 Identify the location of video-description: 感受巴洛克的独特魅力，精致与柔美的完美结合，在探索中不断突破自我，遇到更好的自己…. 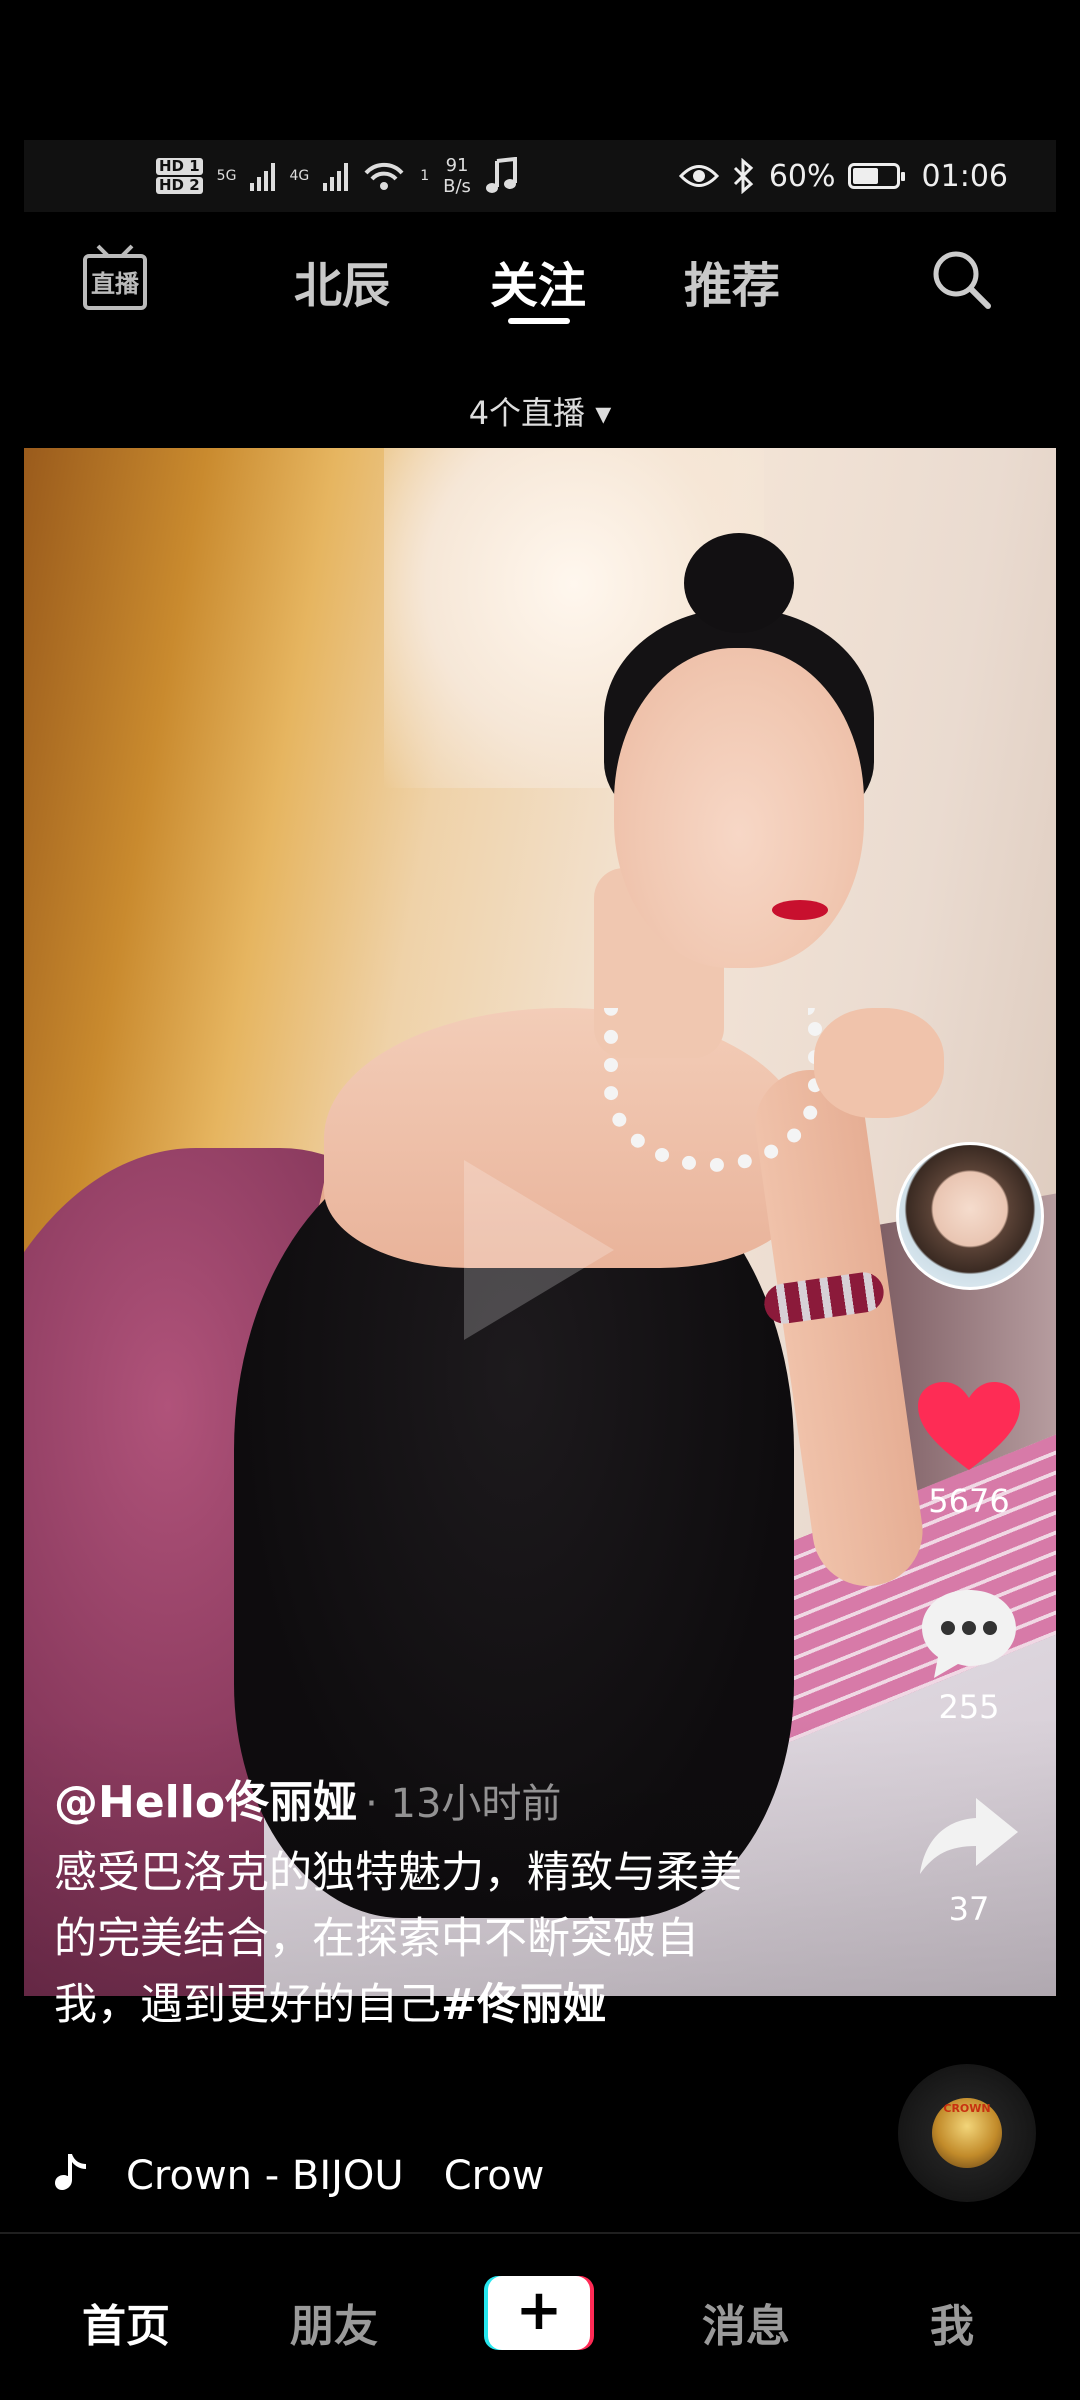
(419, 1939).